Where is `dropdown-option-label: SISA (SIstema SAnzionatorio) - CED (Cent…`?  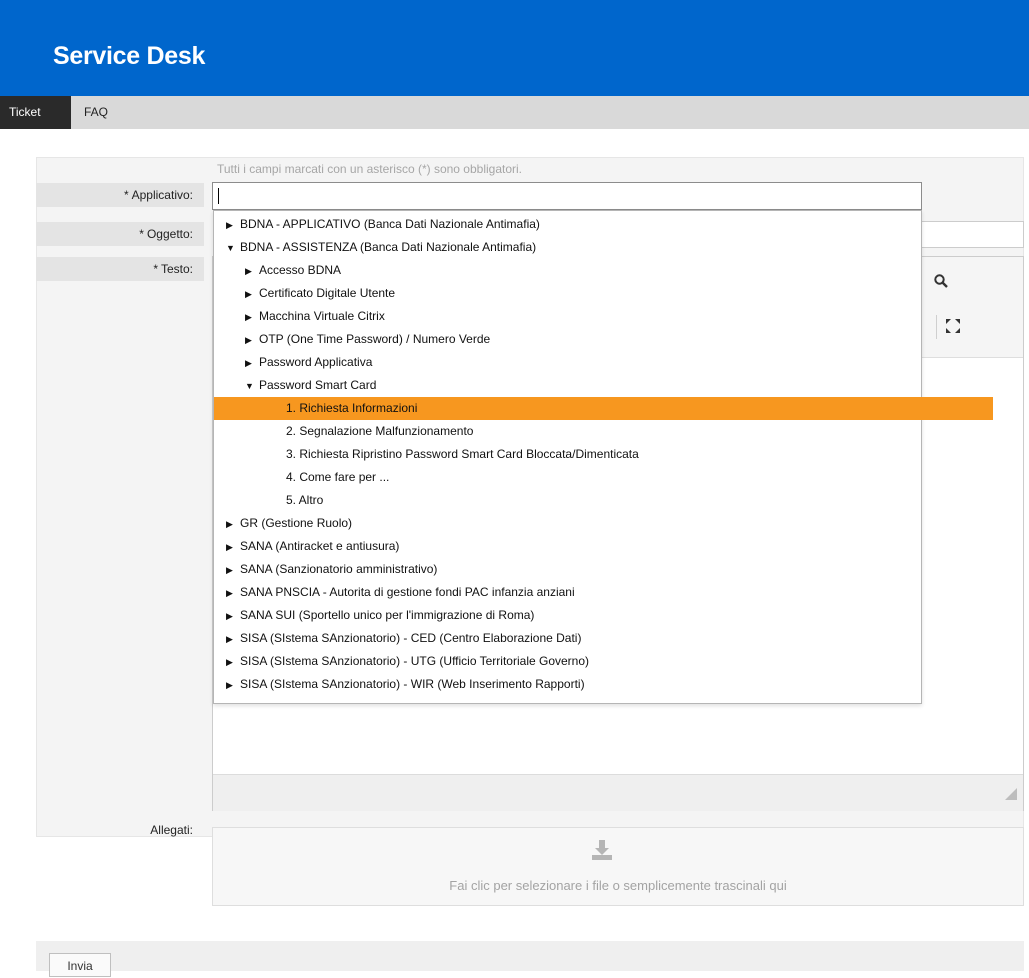
dropdown-option-label: SISA (SIstema SAnzionatorio) - CED (Cent… is located at coordinates (411, 638).